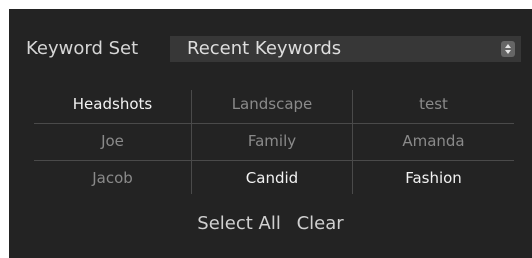 The height and width of the screenshot is (258, 532). I want to click on keyword-row: Jacob Candid Fashion, so click(274, 178).